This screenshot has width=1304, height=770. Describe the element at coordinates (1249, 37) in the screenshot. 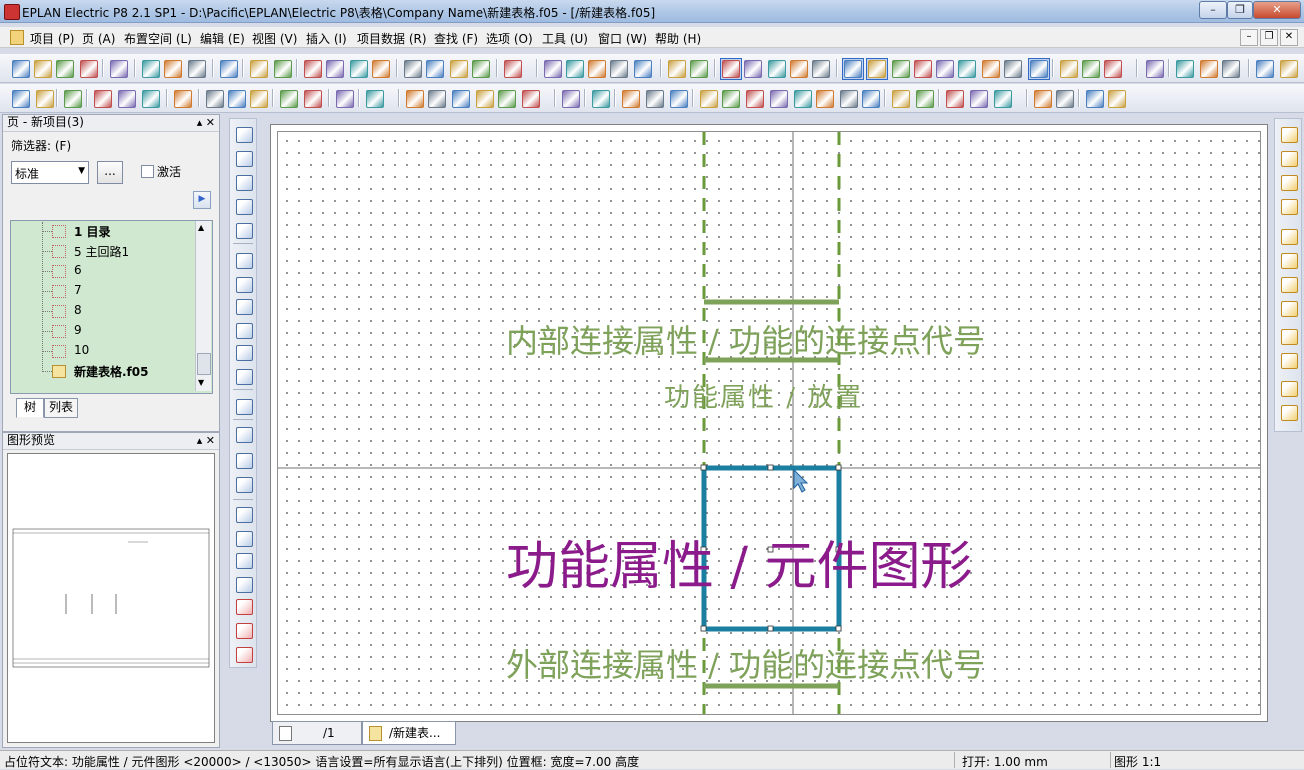

I see `mdi-minimize-button: –` at that location.